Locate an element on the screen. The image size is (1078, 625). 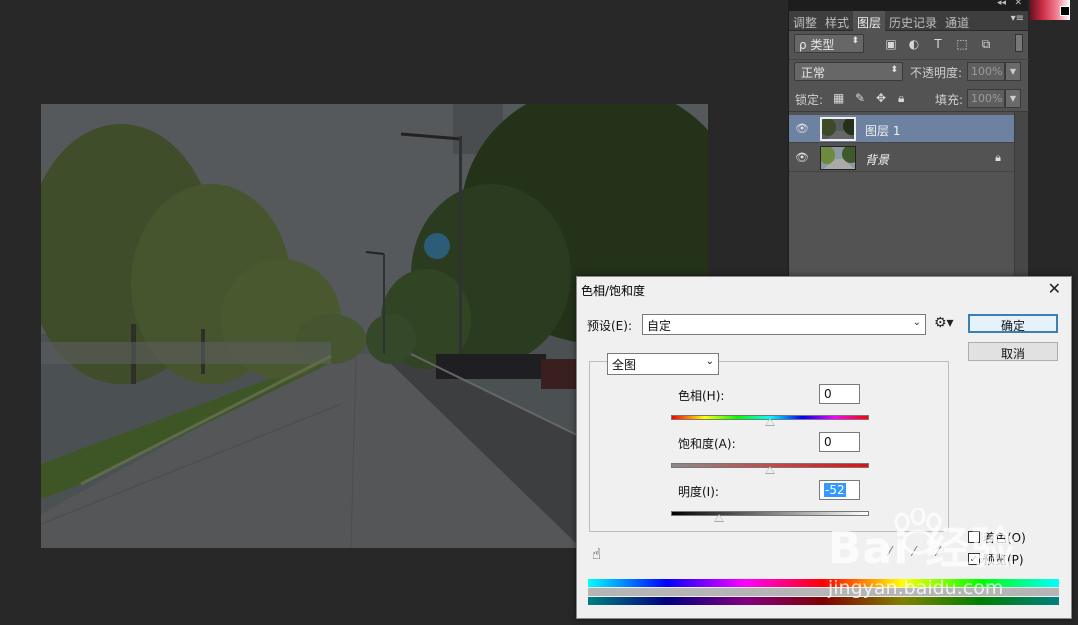
layer-filter-row: ρ 类型 ⬍ ▣ ◐ T ⬚ ⧉ is located at coordinates (909, 46).